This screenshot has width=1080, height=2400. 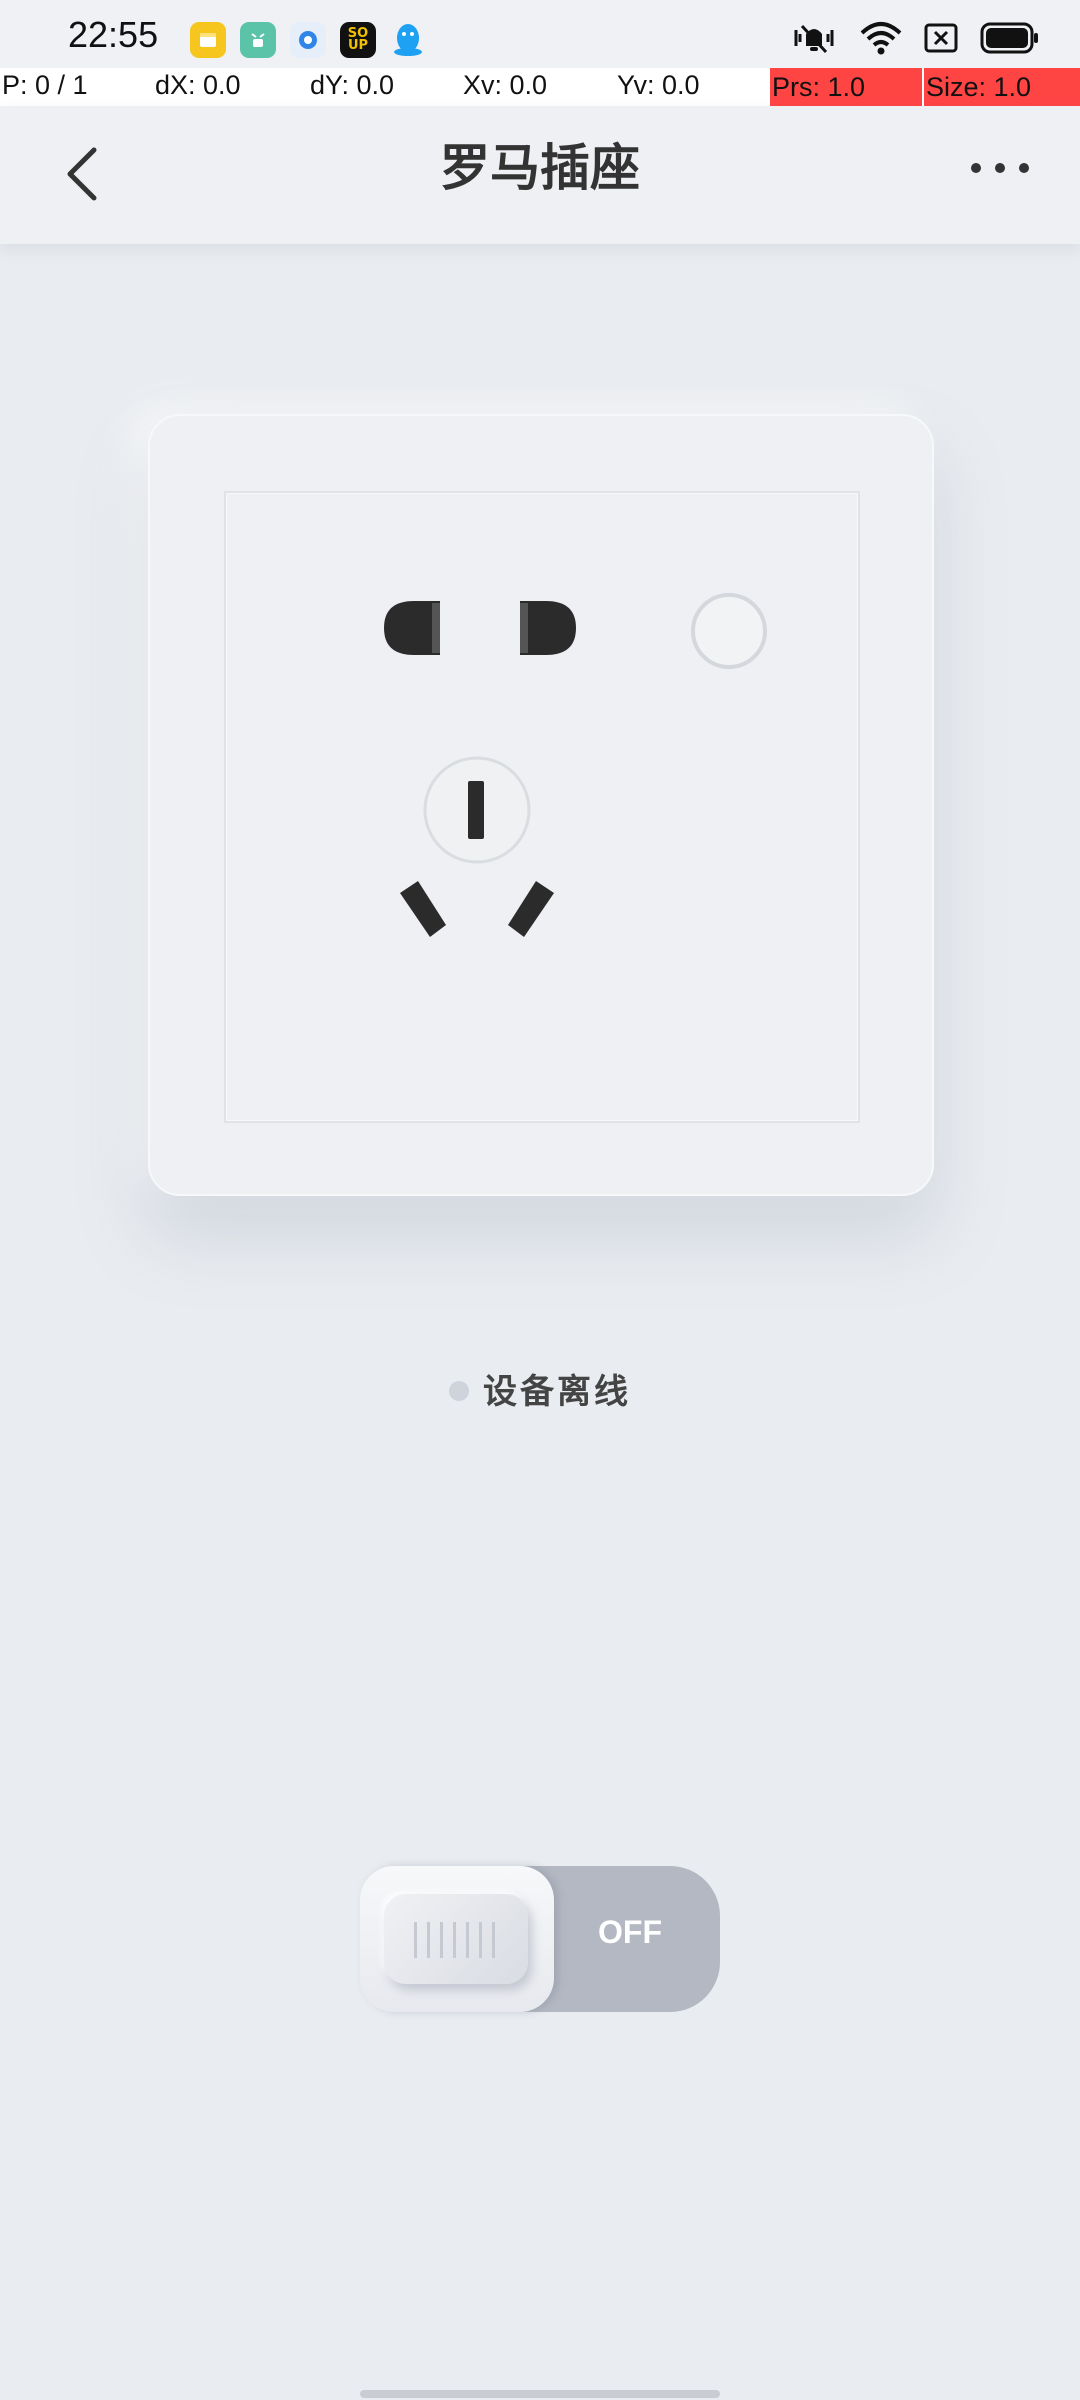 What do you see at coordinates (575, 765) in the screenshot?
I see `socket-illustration` at bounding box center [575, 765].